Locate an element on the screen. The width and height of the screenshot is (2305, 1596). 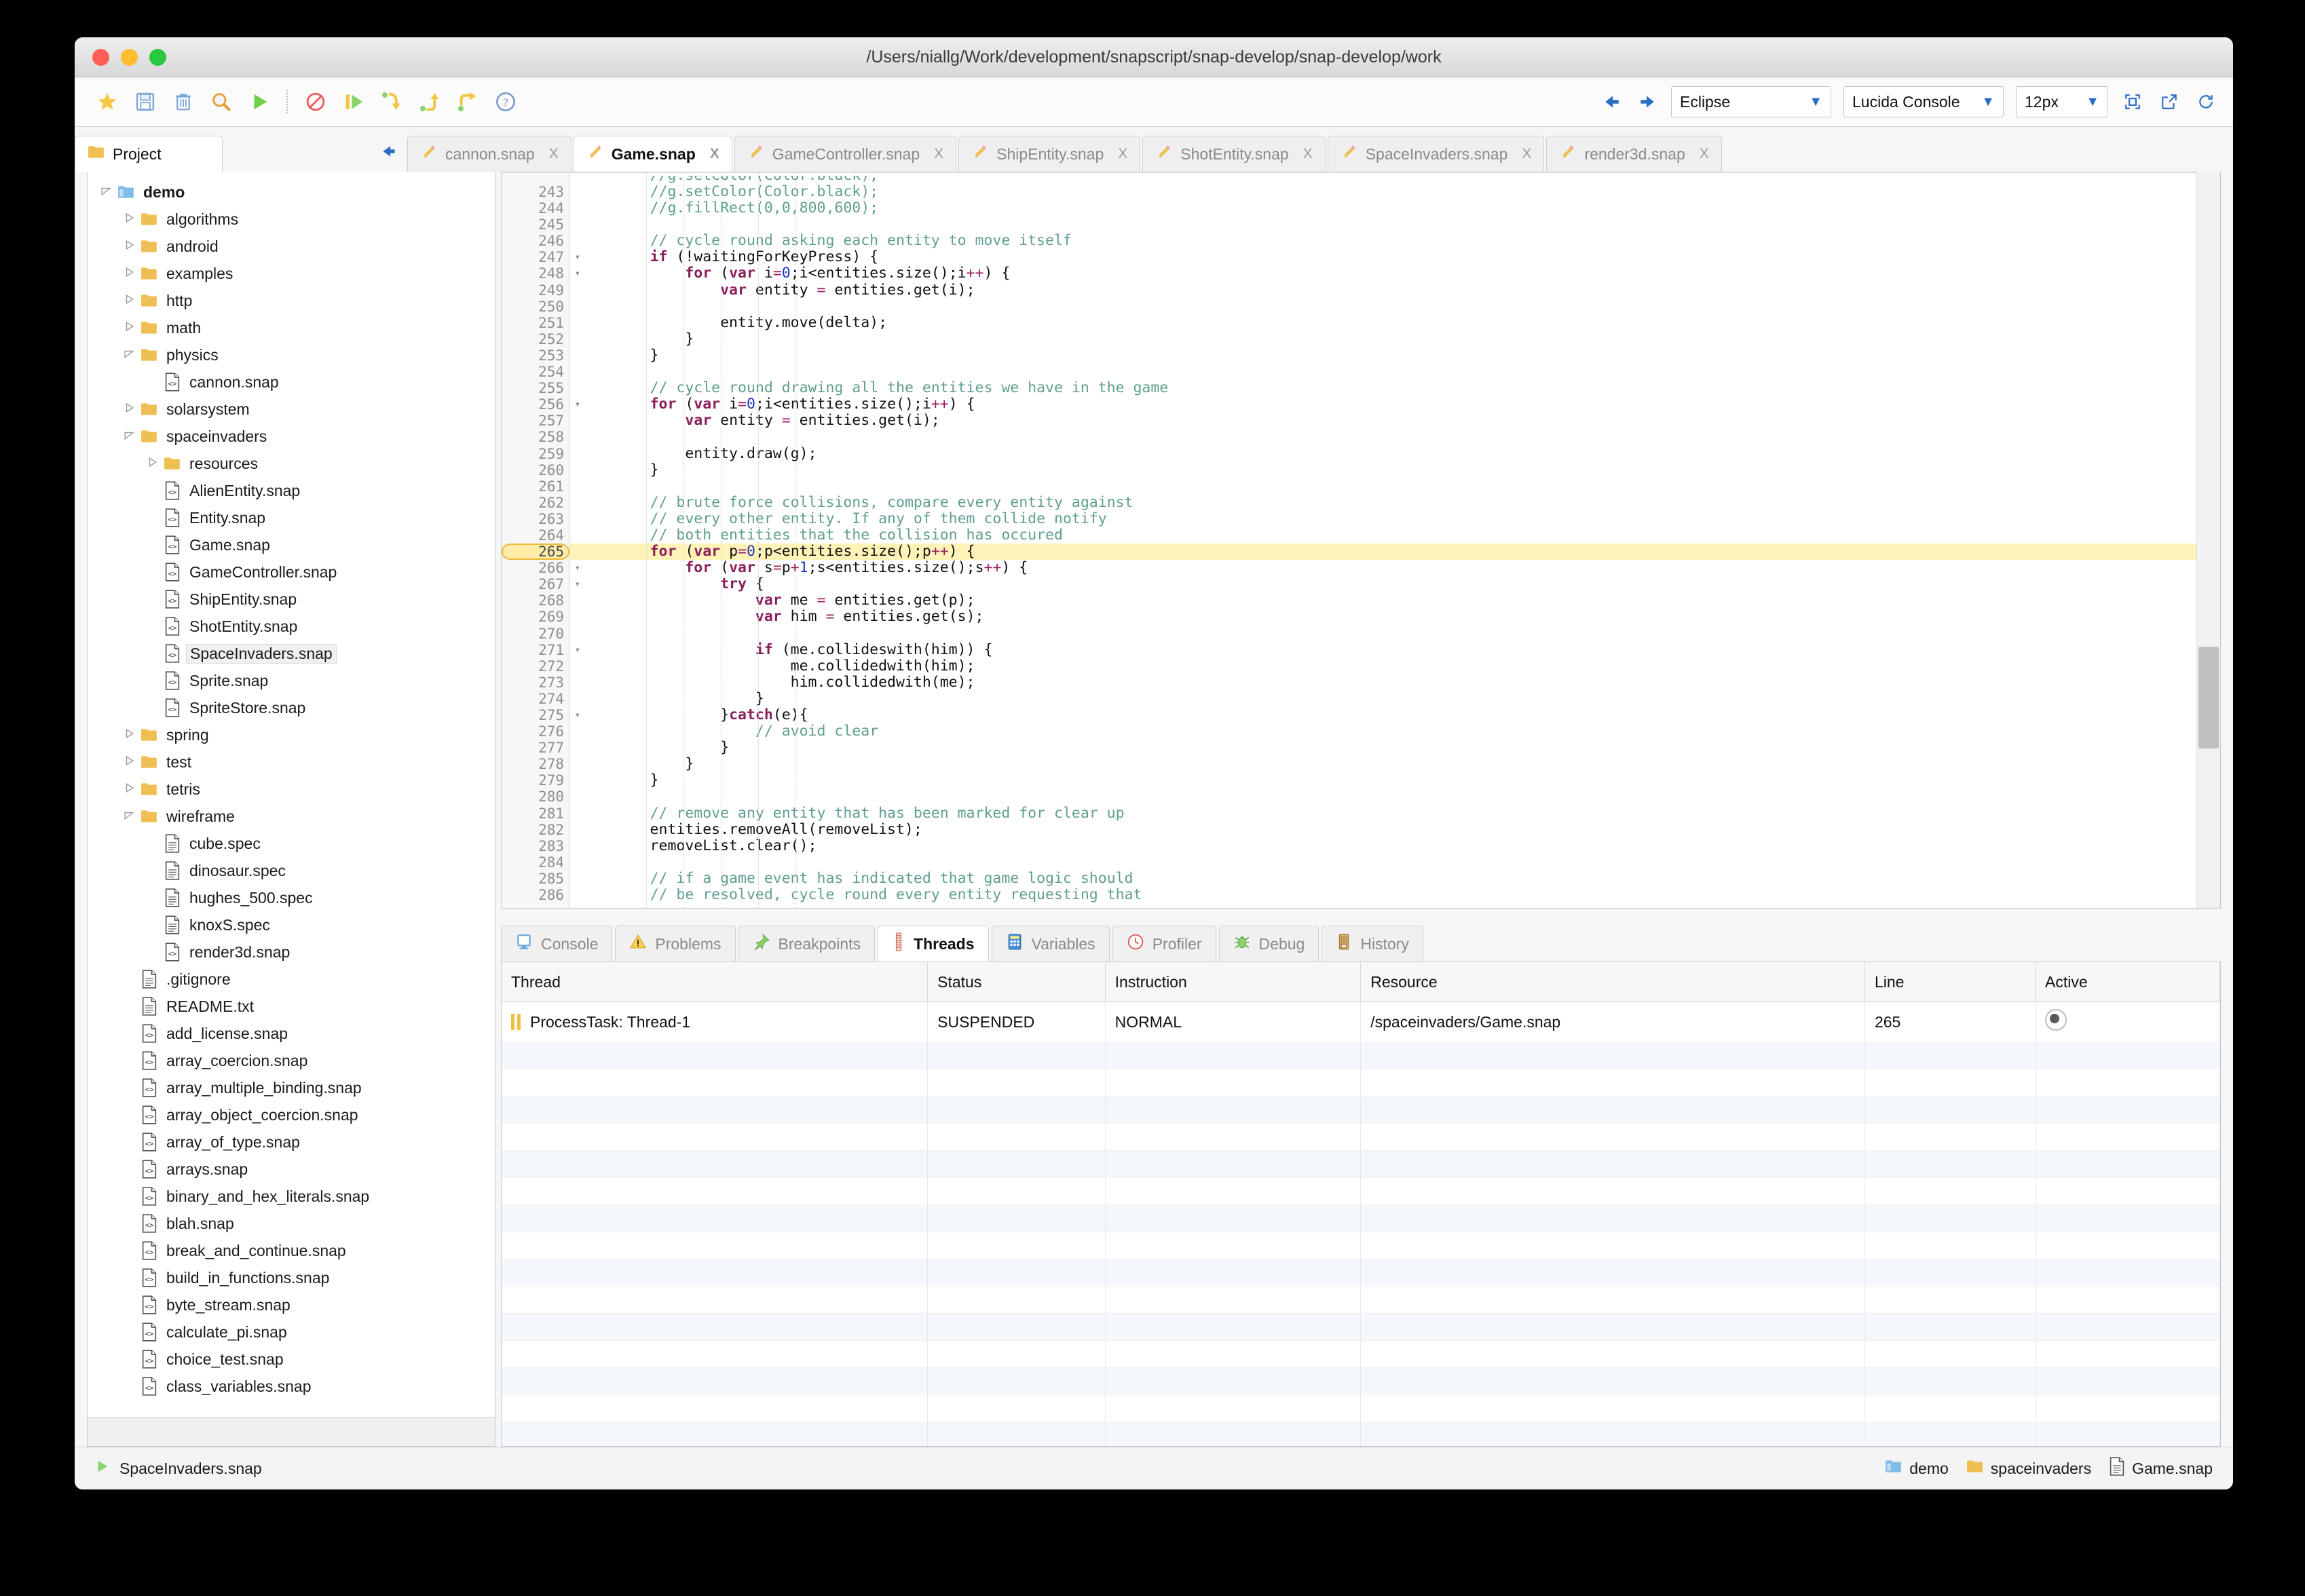
tree-item-demo: demo is located at coordinates (292, 192).